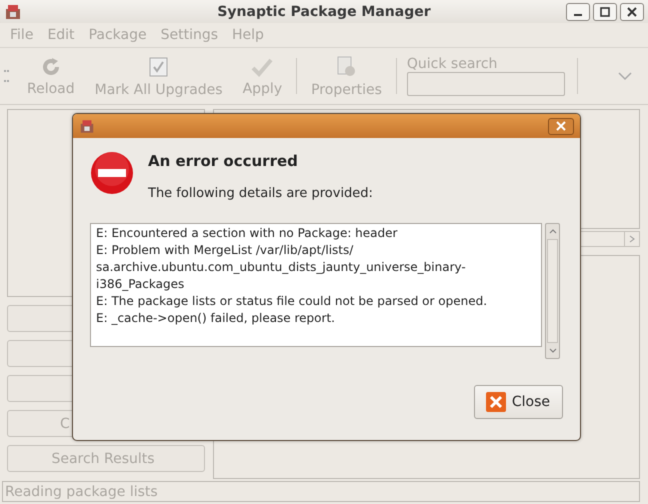 This screenshot has width=648, height=504. What do you see at coordinates (552, 291) in the screenshot?
I see `vertical-scrollbar` at bounding box center [552, 291].